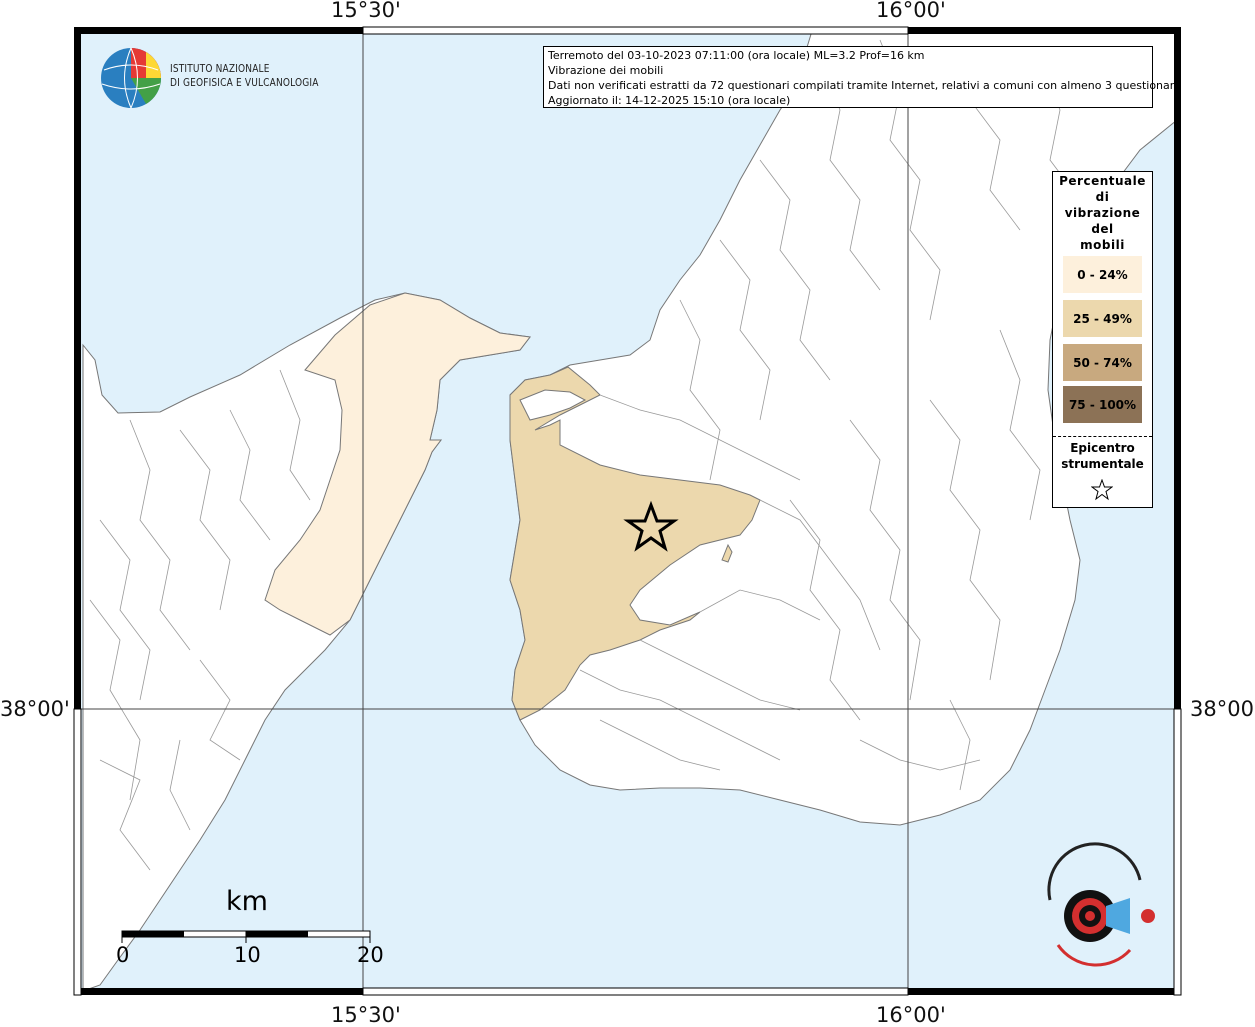  I want to click on legend-class-25-49: 25 - 49%, so click(1102, 318).